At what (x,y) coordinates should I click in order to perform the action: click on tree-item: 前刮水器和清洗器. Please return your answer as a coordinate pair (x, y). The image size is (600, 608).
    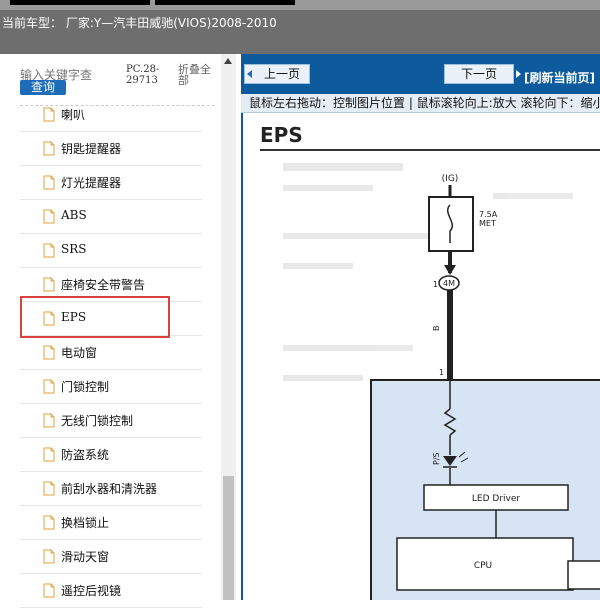
    Looking at the image, I should click on (111, 489).